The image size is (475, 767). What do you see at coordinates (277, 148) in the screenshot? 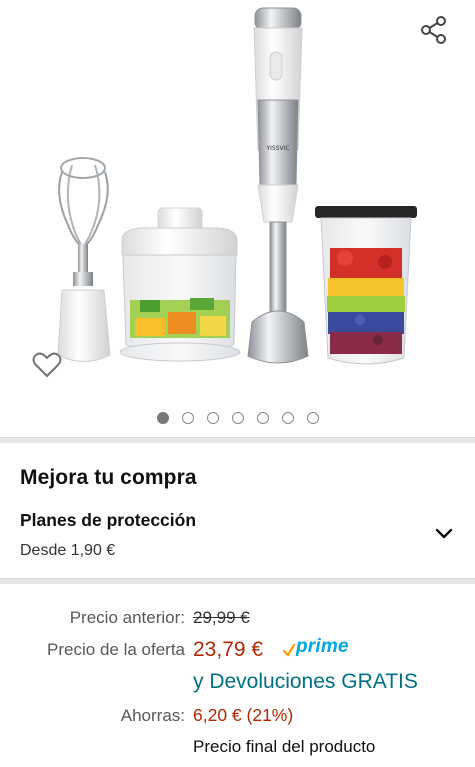
I see `brand-text: YISSVIC` at bounding box center [277, 148].